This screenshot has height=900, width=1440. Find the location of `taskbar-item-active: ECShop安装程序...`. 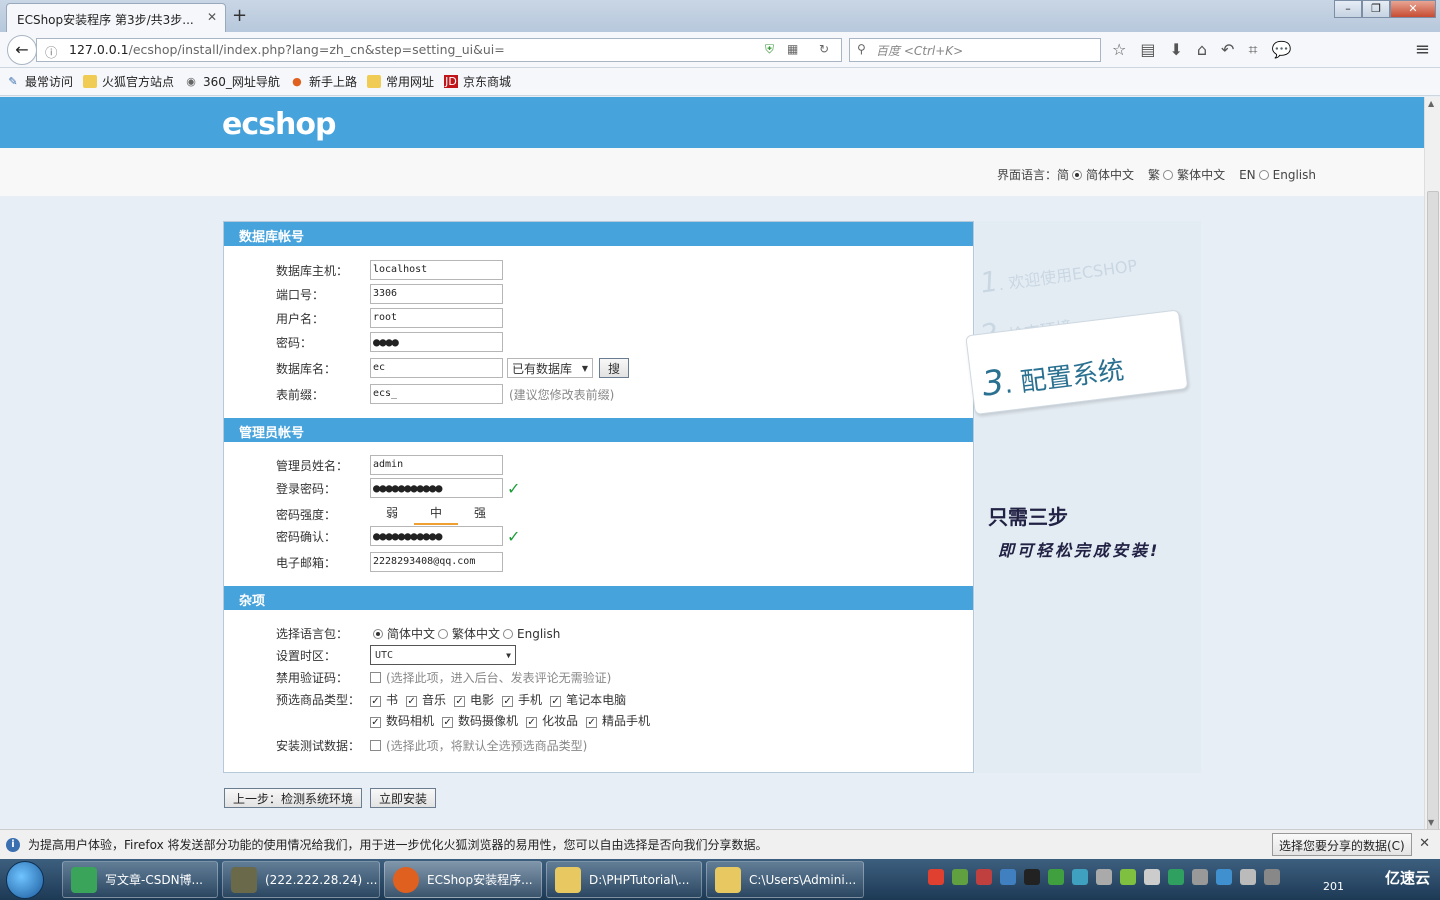

taskbar-item-active: ECShop安装程序... is located at coordinates (463, 879).